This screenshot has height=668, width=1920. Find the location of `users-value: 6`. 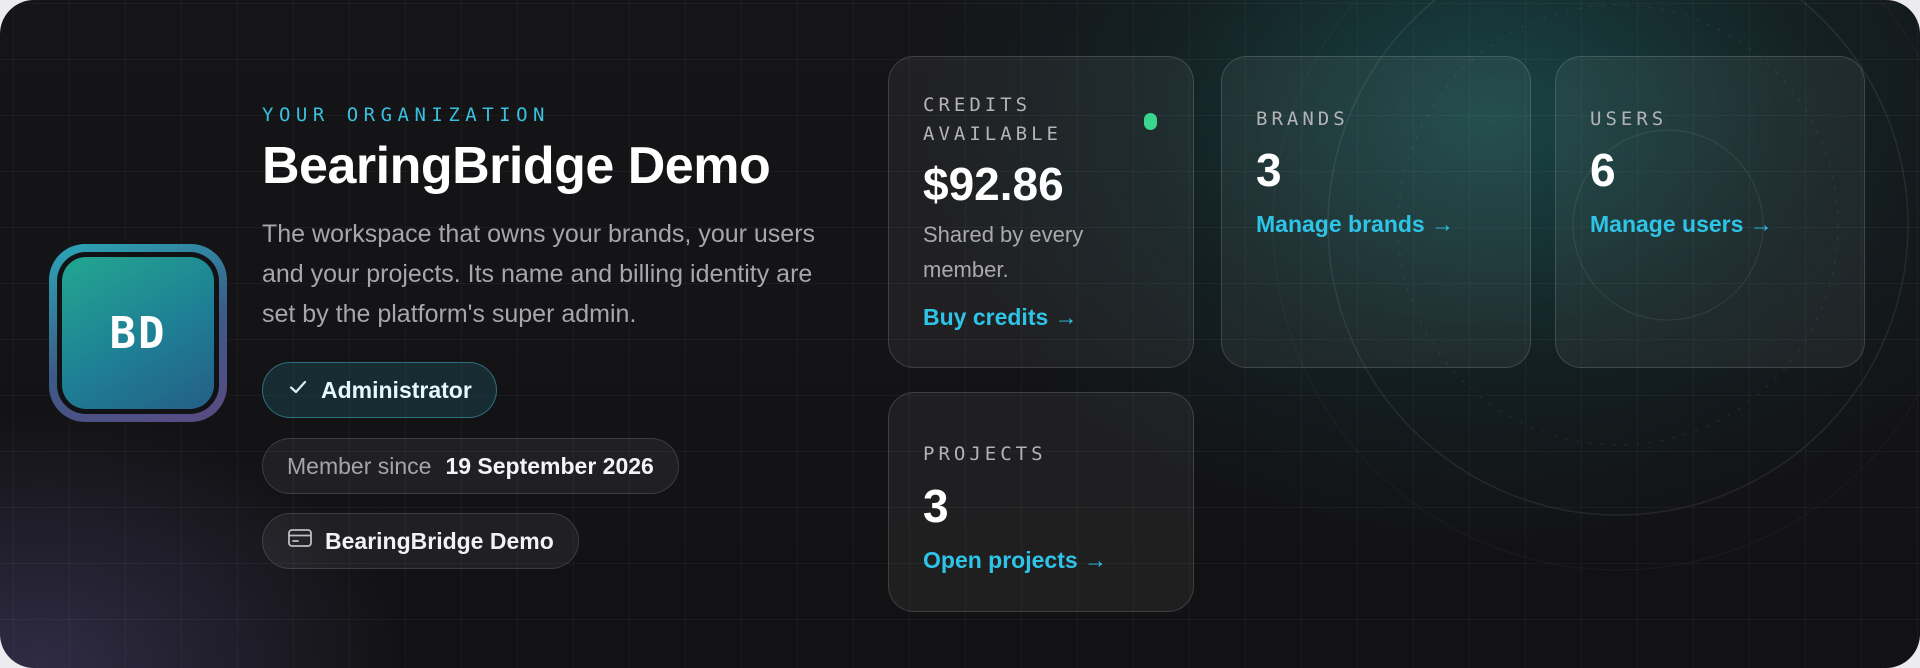

users-value: 6 is located at coordinates (1603, 170).